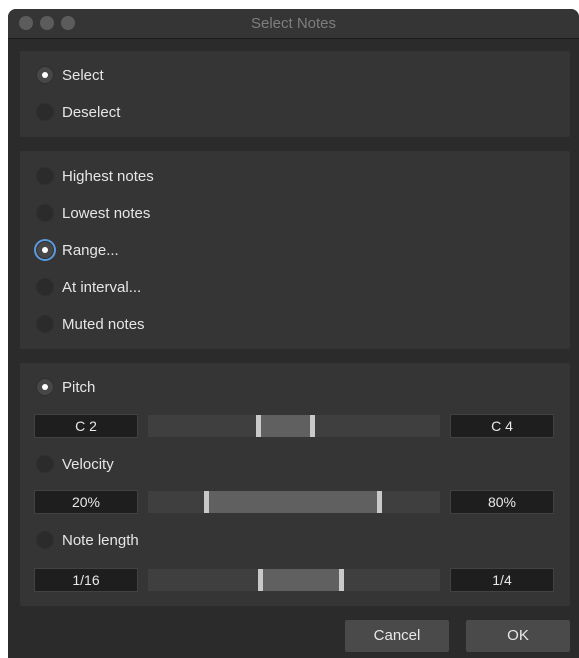 Image resolution: width=579 pixels, height=658 pixels. Describe the element at coordinates (45, 464) in the screenshot. I see `radio-velocity-indicator` at that location.